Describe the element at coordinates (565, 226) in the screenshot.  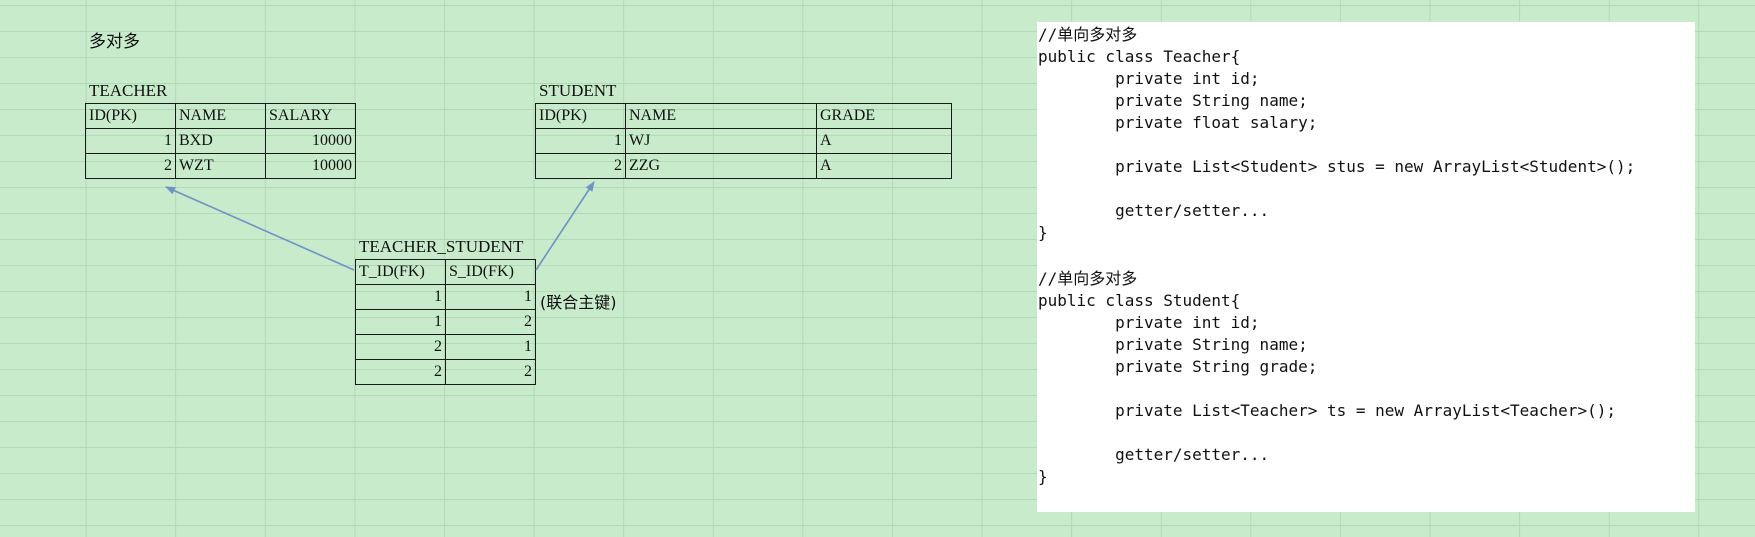
I see `arrow-to-student` at that location.